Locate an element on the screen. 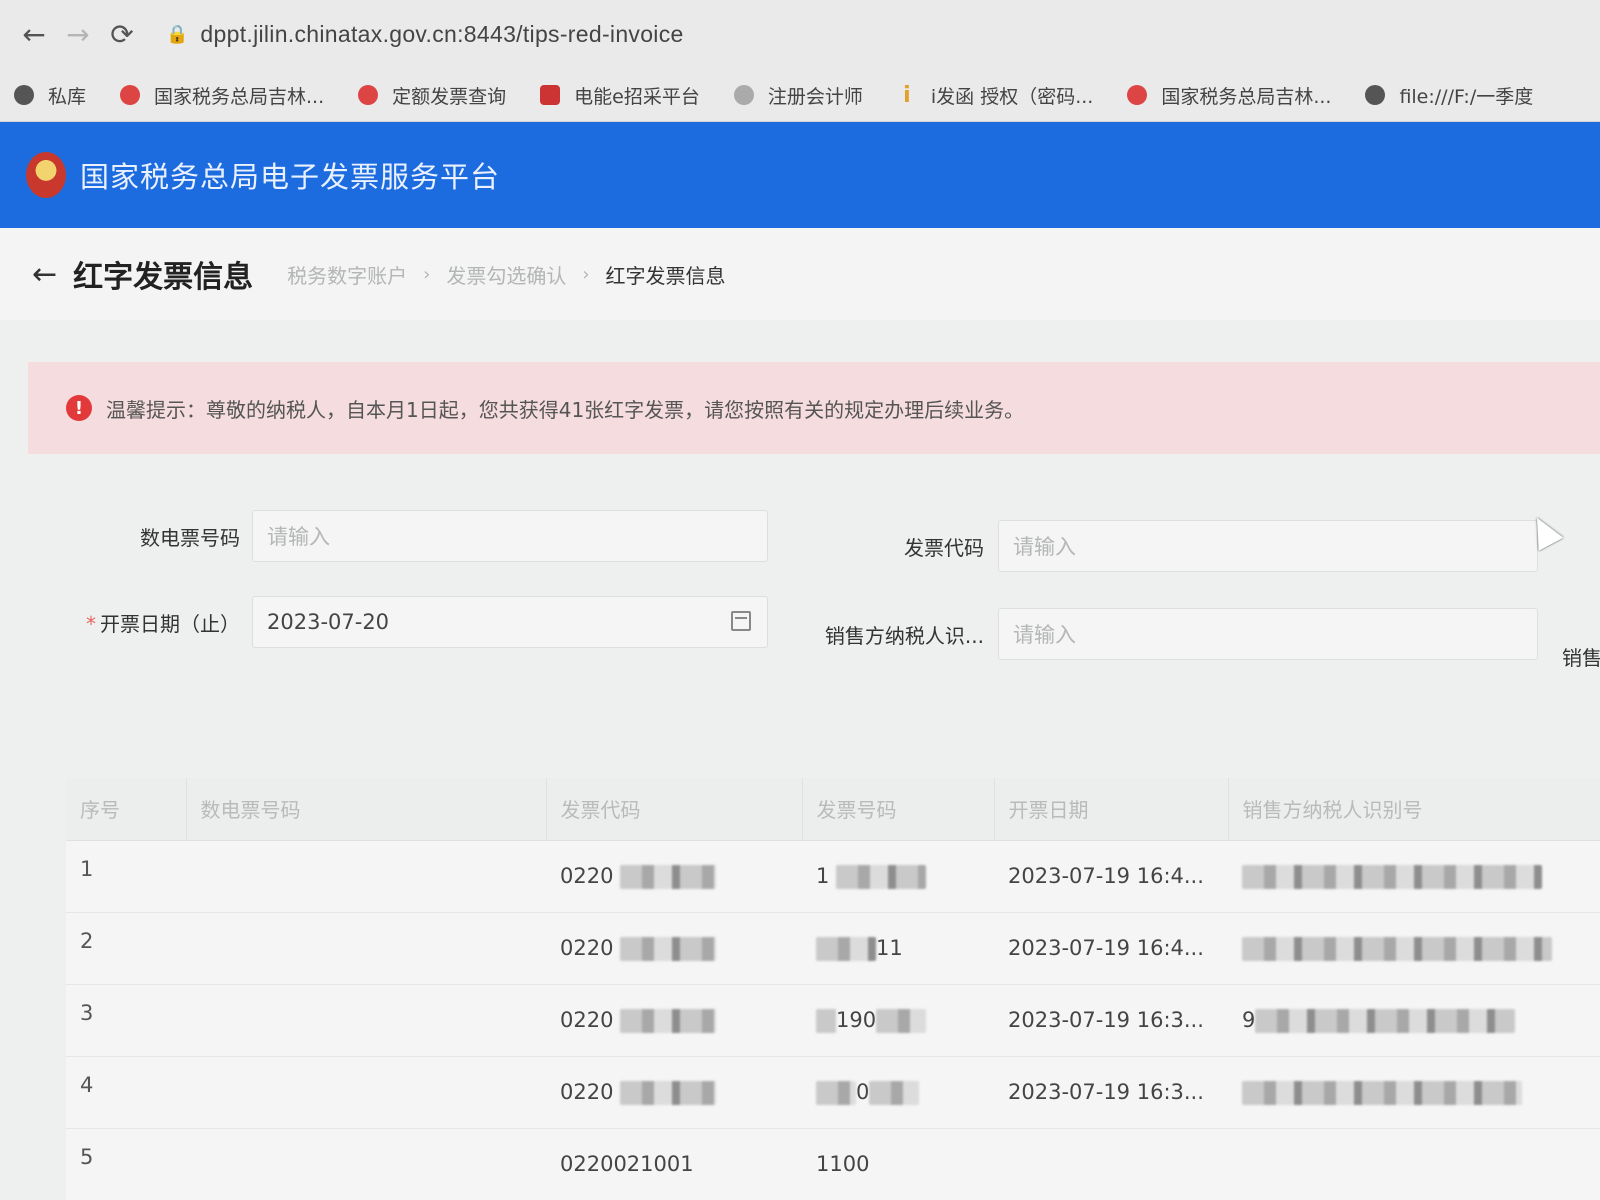  table-header-row: 序号 数电票号码 发票代码 发票号码 开票日期 销售方纳税人识别号 is located at coordinates (833, 809).